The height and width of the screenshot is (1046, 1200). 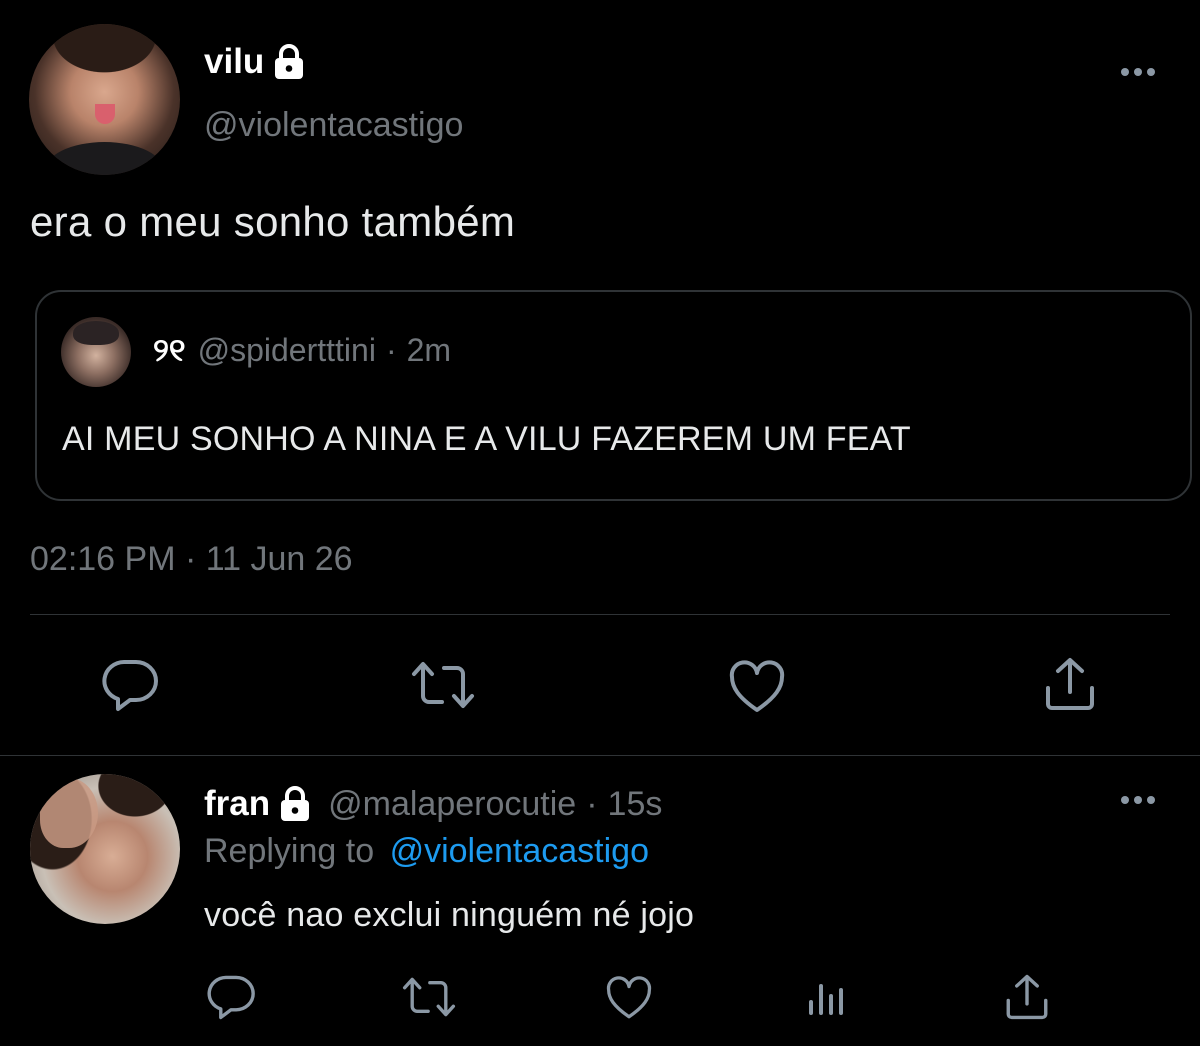 What do you see at coordinates (286, 350) in the screenshot?
I see `quoted-author-handle: @spidertttini` at bounding box center [286, 350].